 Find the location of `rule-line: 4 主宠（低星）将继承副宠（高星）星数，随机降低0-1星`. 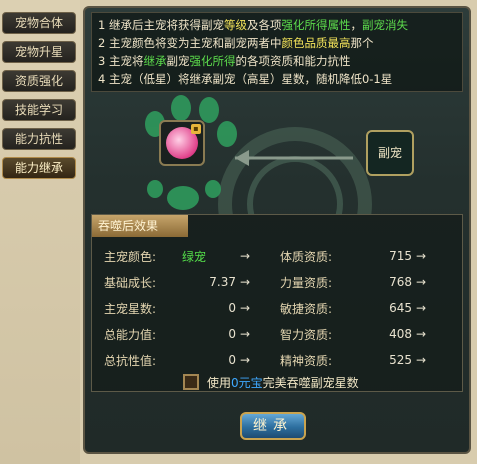

rule-line: 4 主宠（低星）将继承副宠（高星）星数，随机降低0-1星 is located at coordinates (277, 79).